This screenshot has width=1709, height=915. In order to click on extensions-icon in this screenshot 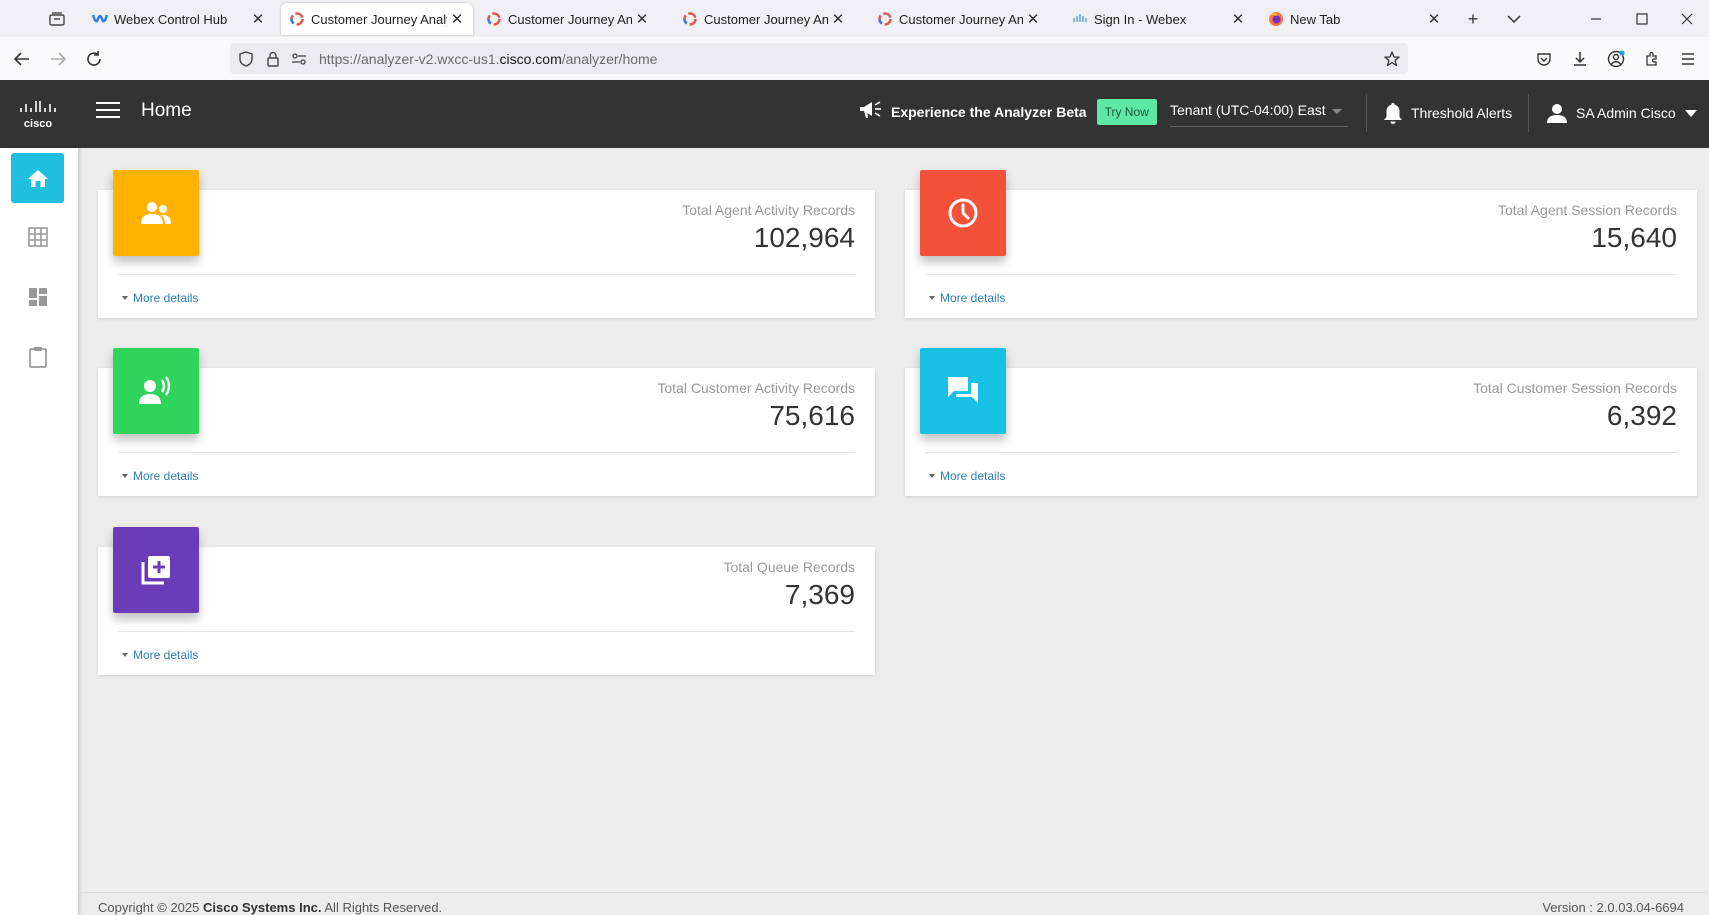, I will do `click(1652, 59)`.